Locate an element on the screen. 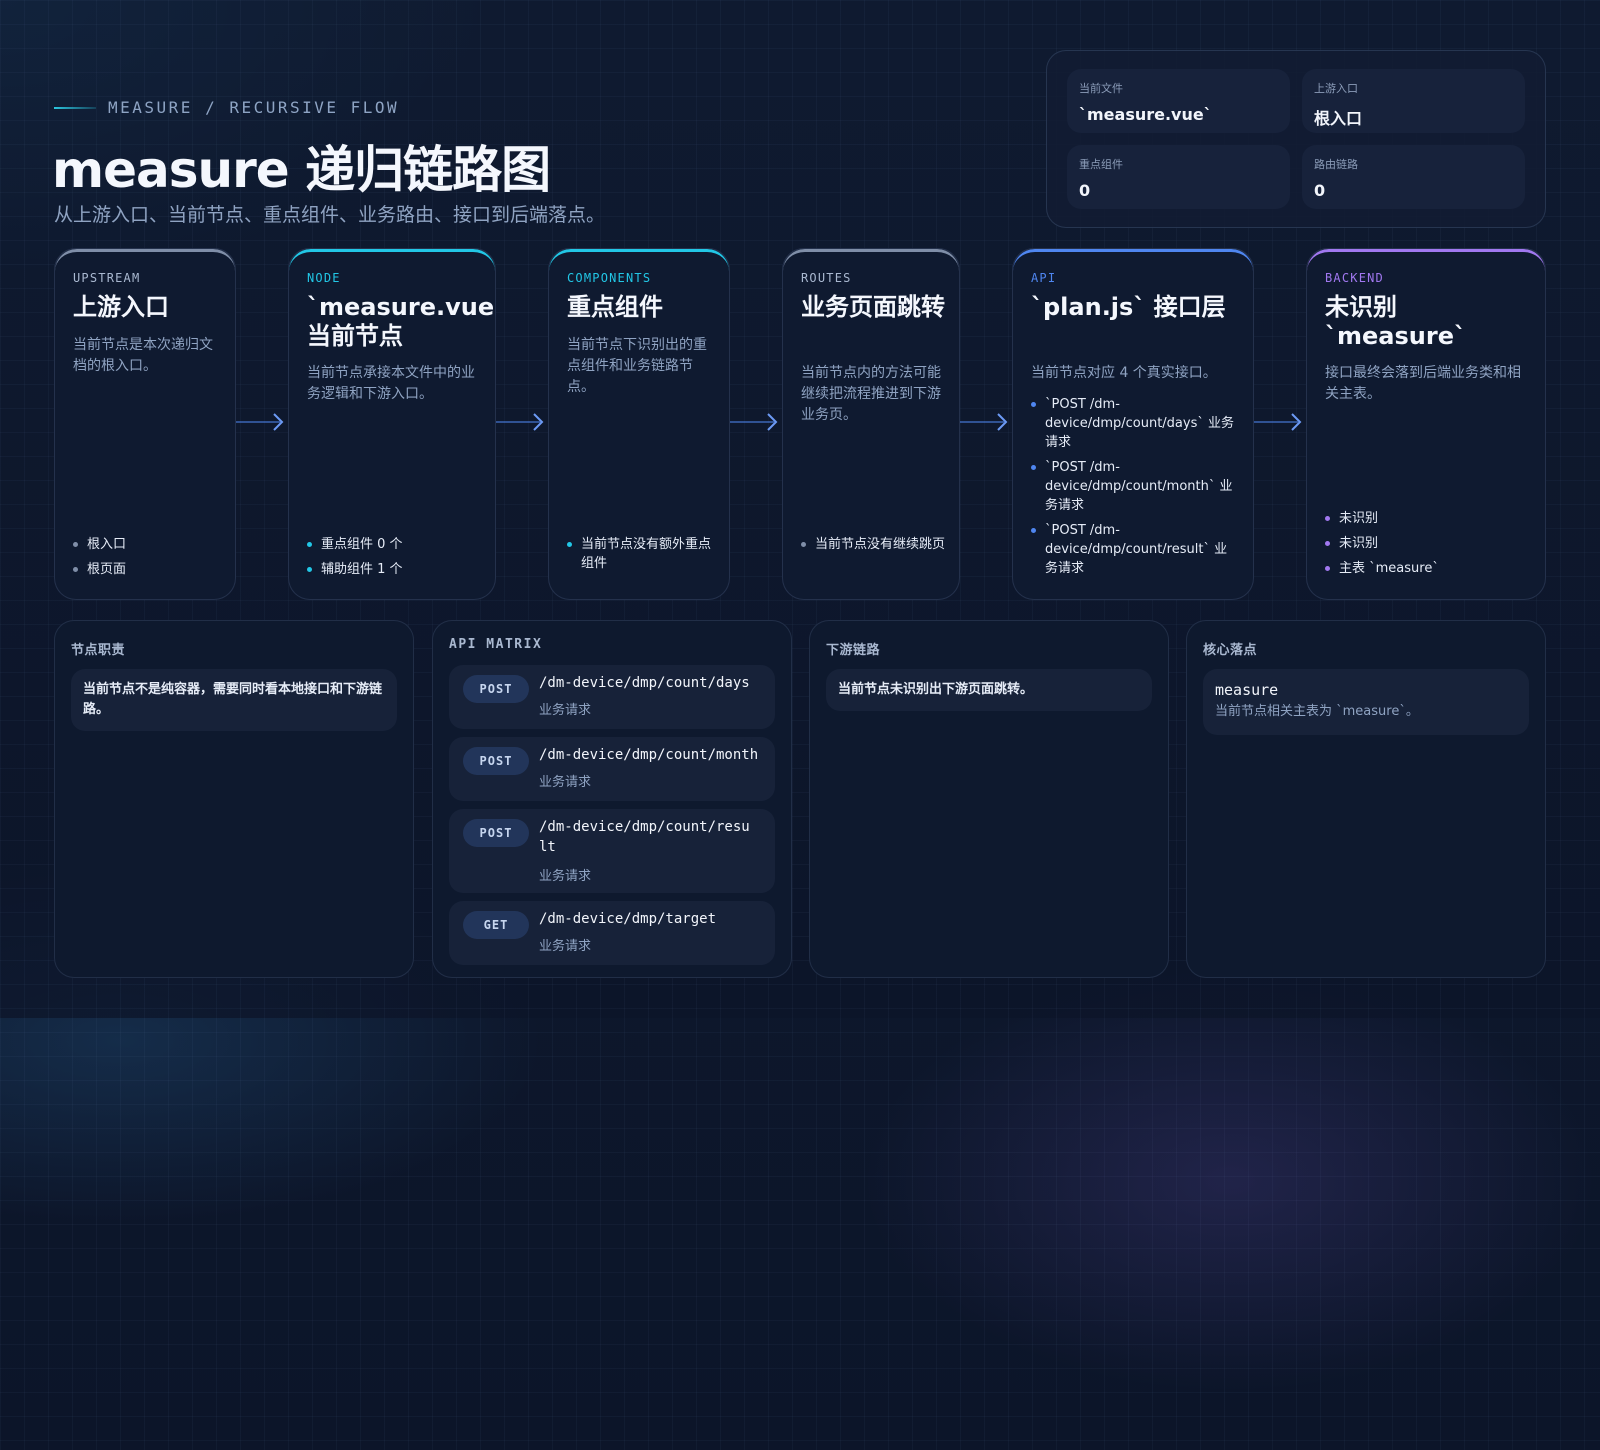 The width and height of the screenshot is (1600, 1450). card-kicker: BACKEND is located at coordinates (1354, 278).